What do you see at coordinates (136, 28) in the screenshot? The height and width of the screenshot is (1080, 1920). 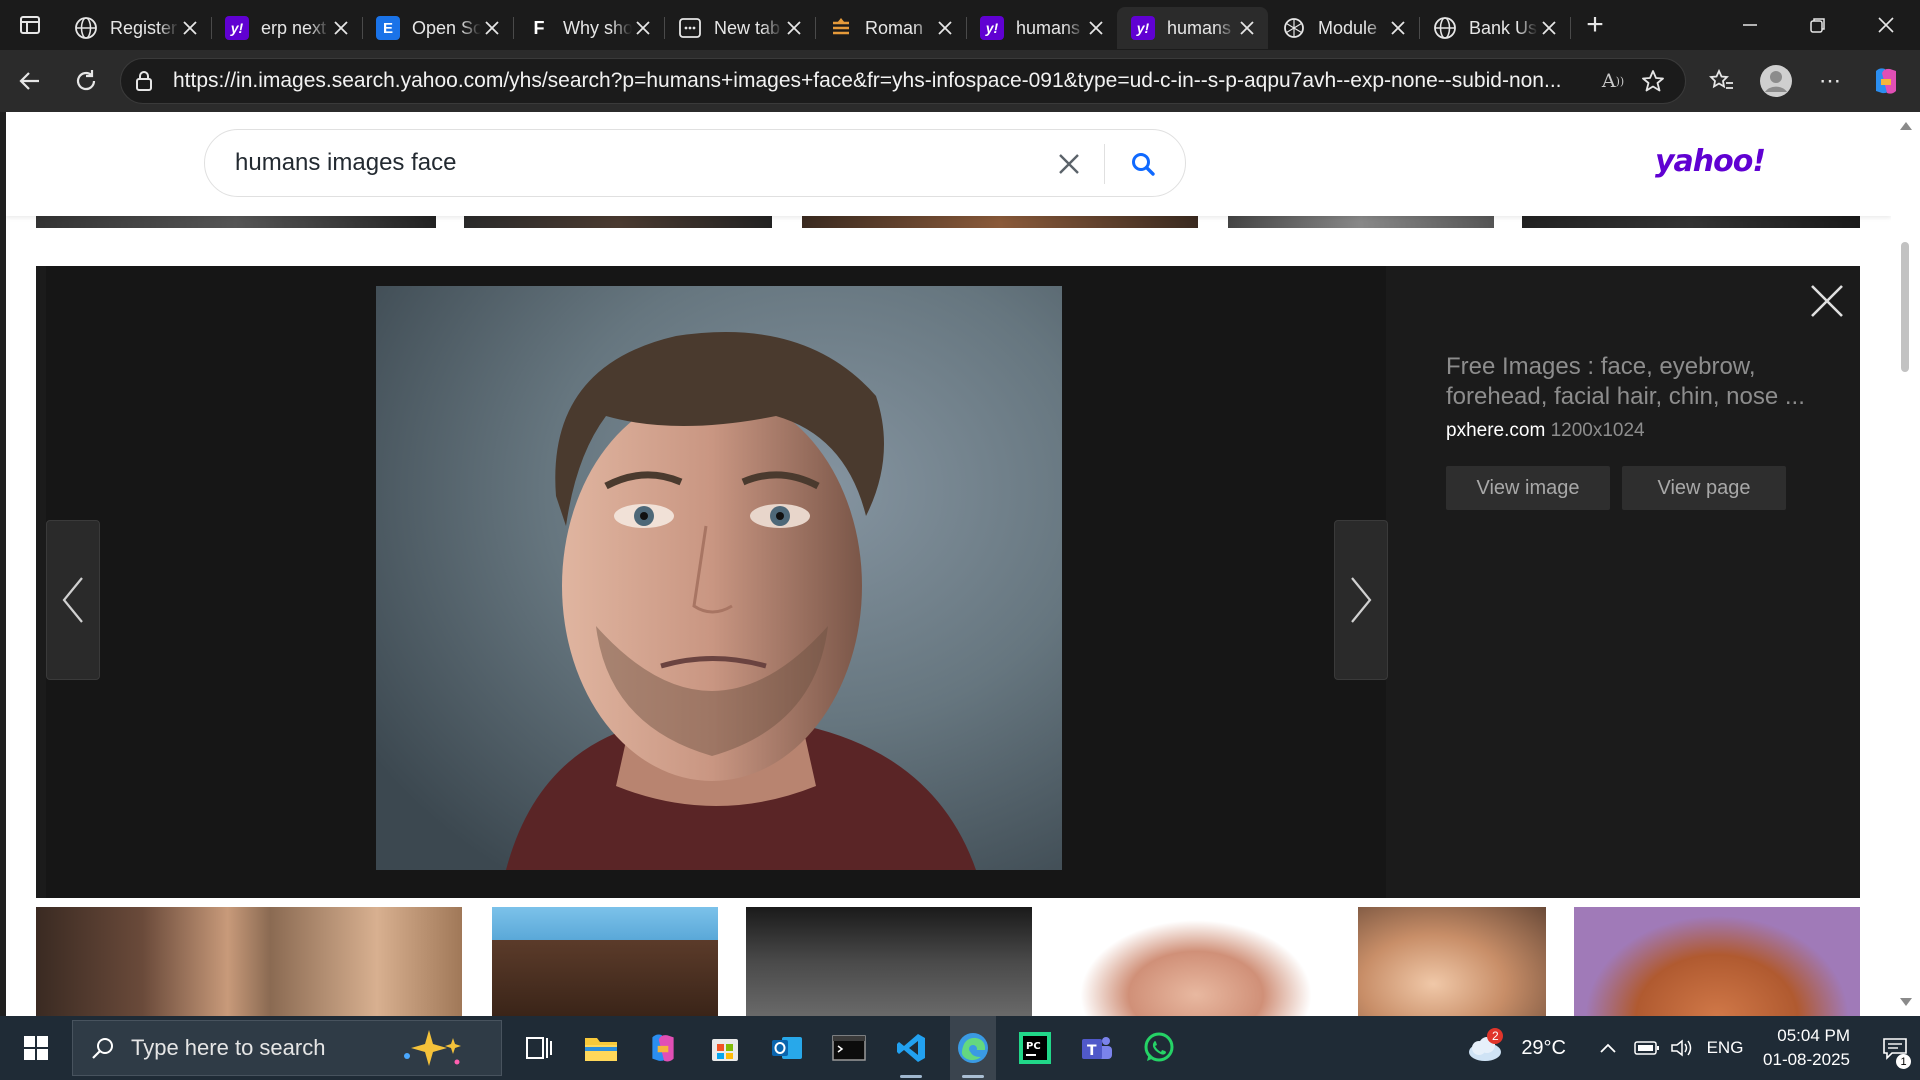 I see `browser-tab: Register` at bounding box center [136, 28].